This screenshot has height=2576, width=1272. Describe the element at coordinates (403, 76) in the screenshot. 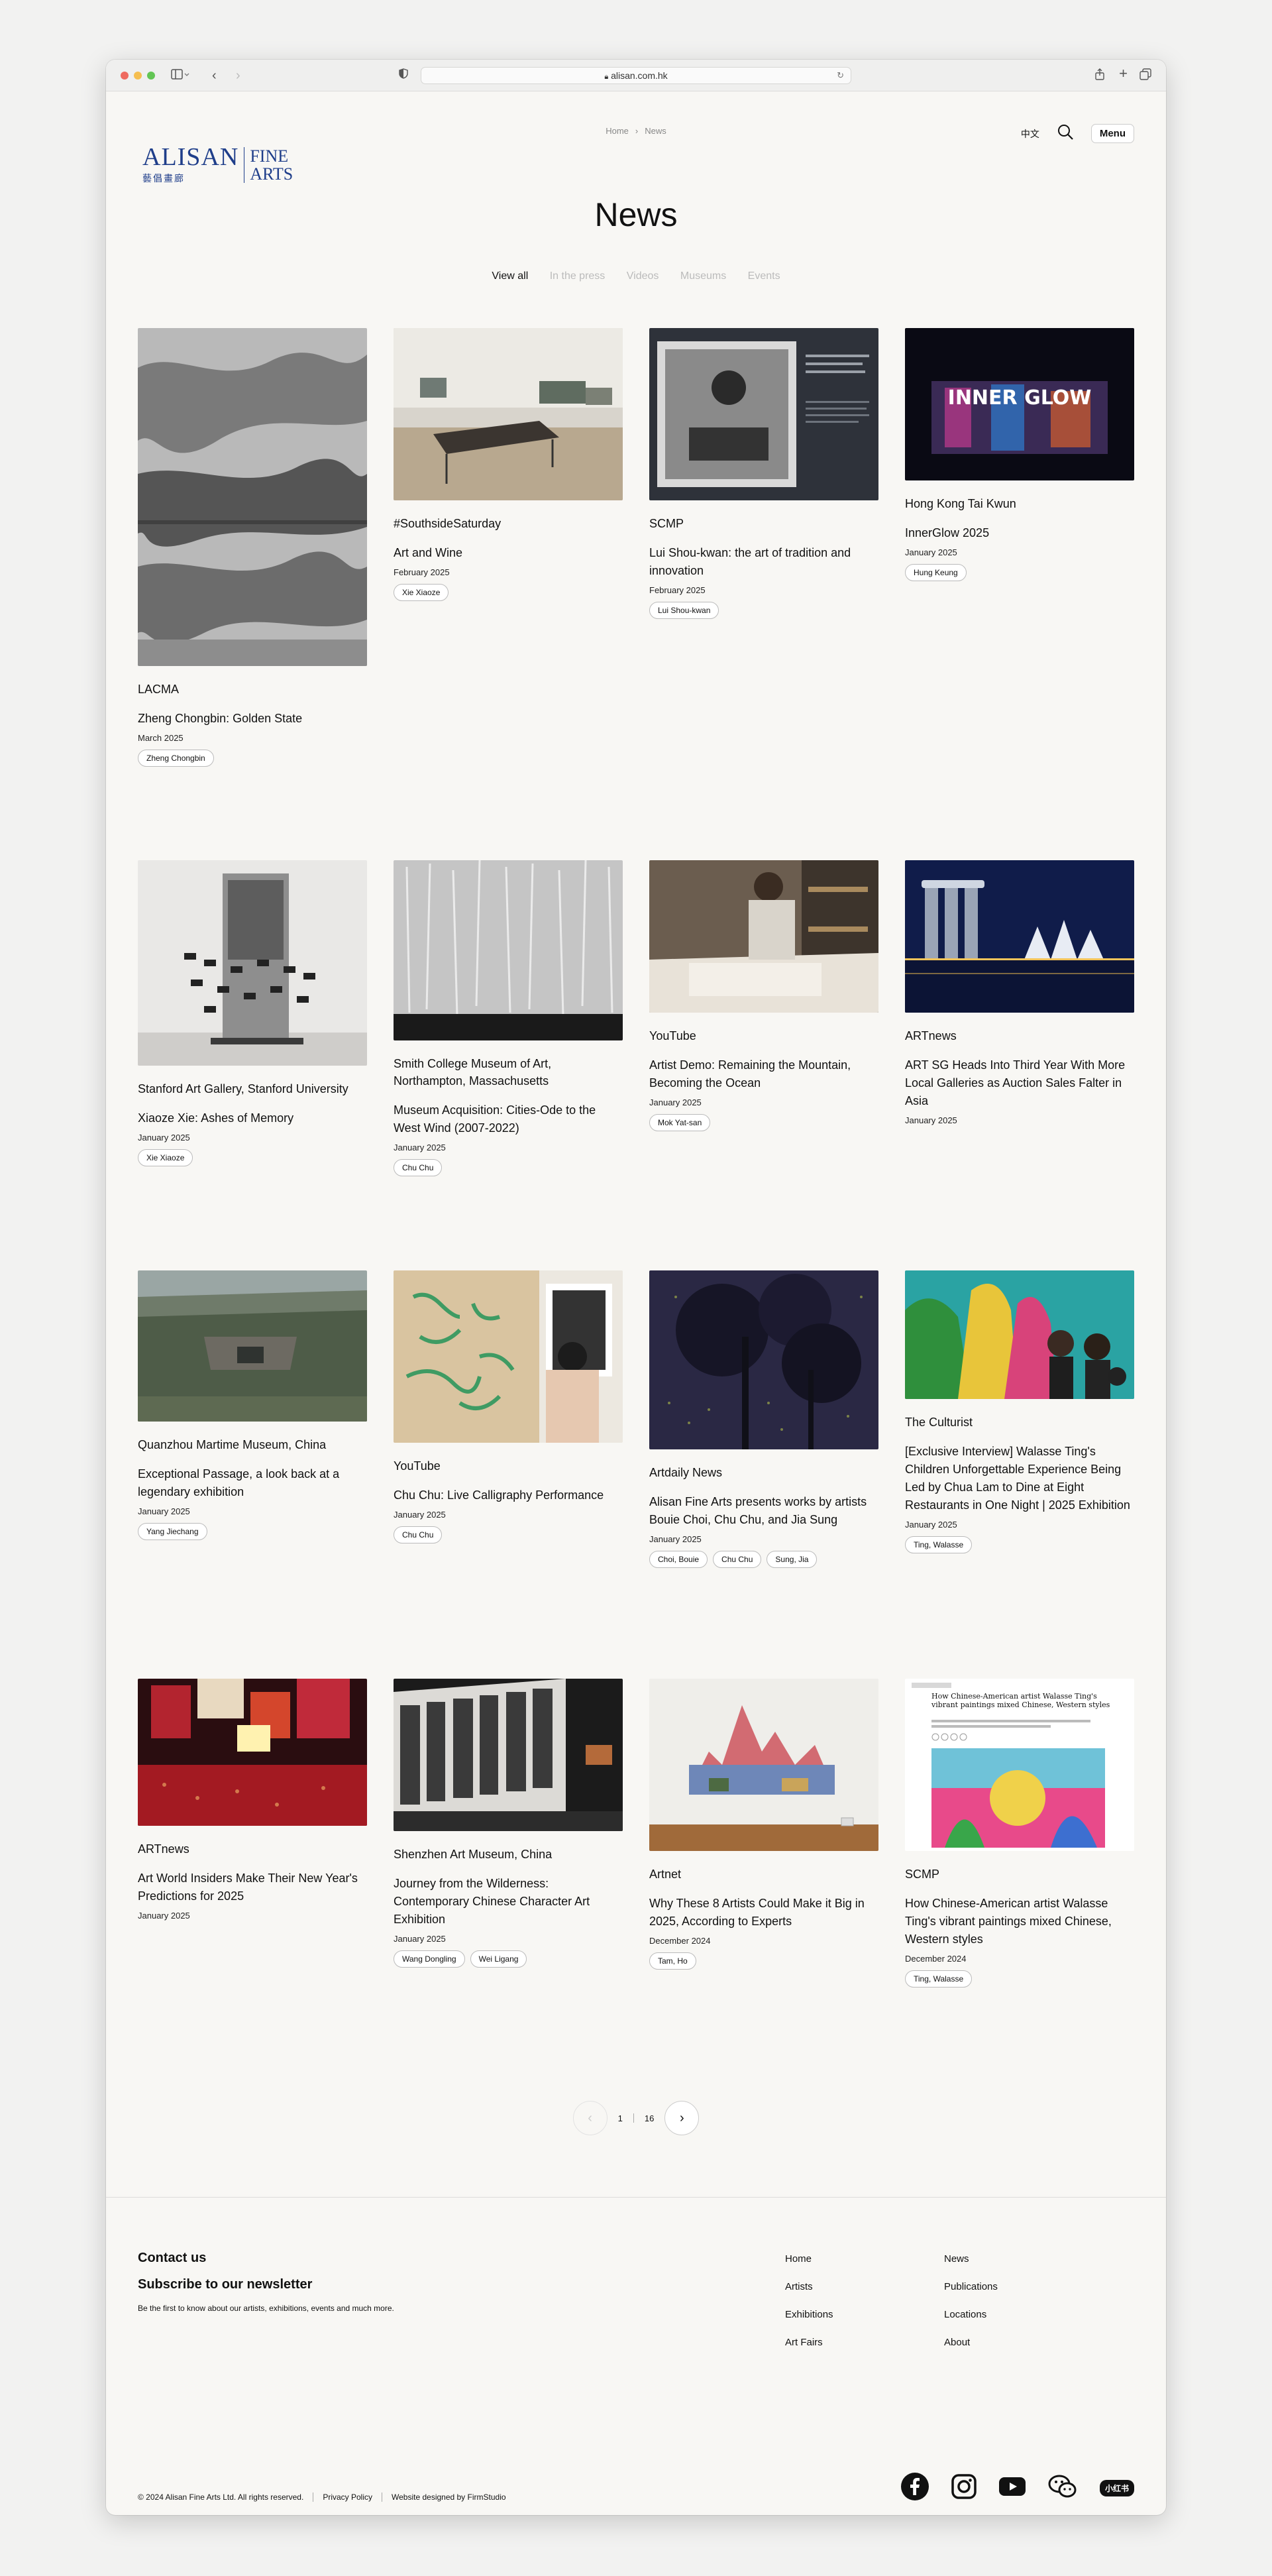

I see `privacy-shield-icon` at that location.